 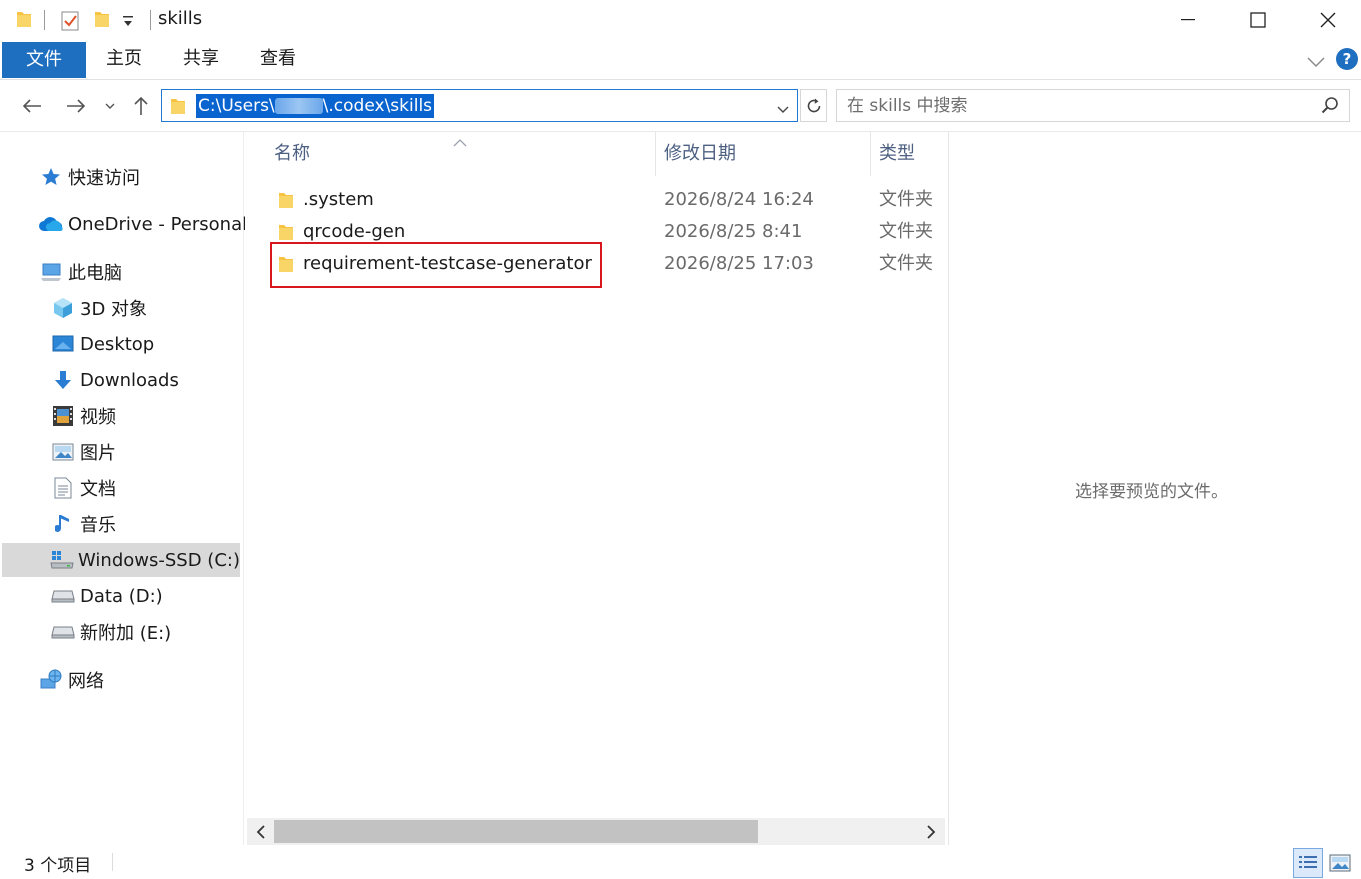 What do you see at coordinates (1151, 492) in the screenshot?
I see `preview-message: 选择要预览的文件。` at bounding box center [1151, 492].